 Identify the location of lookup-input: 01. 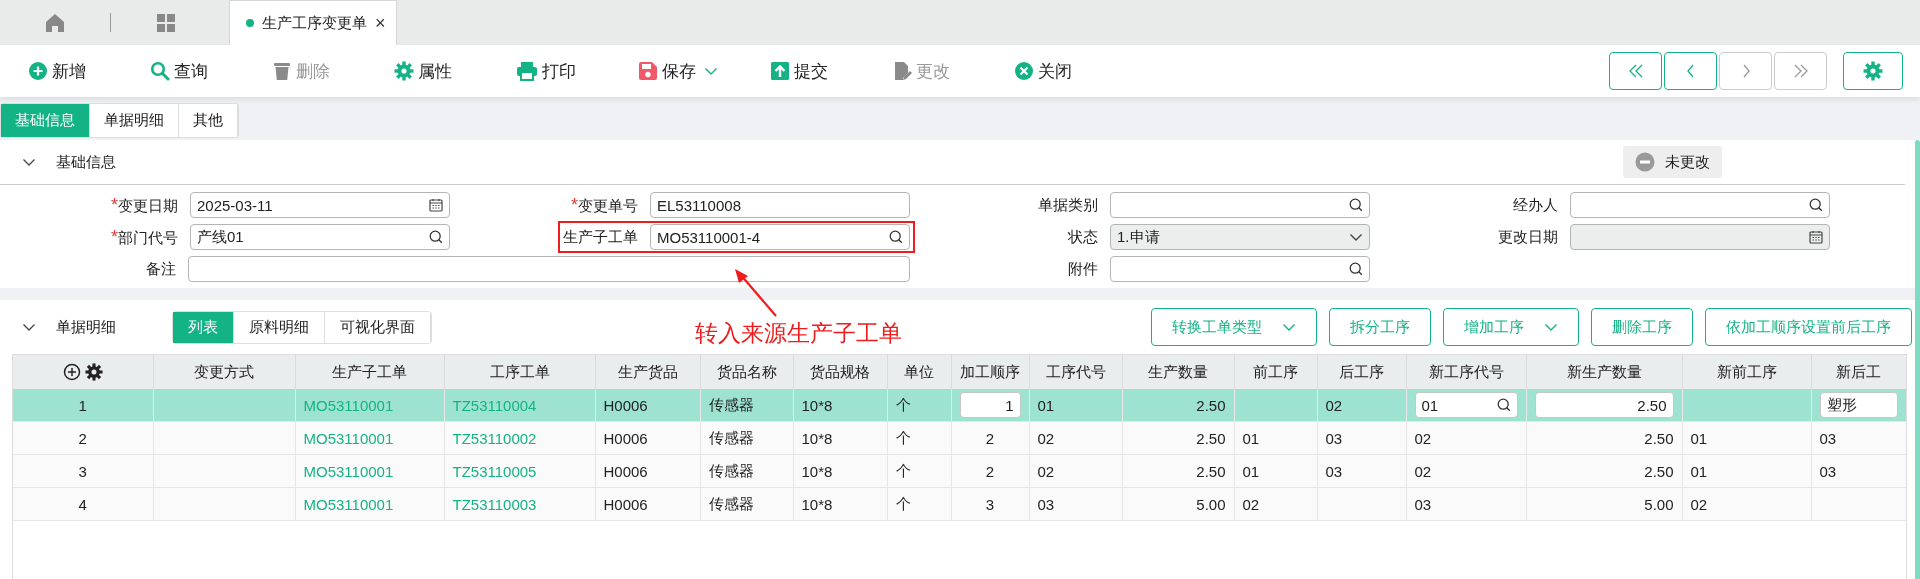
(1466, 405).